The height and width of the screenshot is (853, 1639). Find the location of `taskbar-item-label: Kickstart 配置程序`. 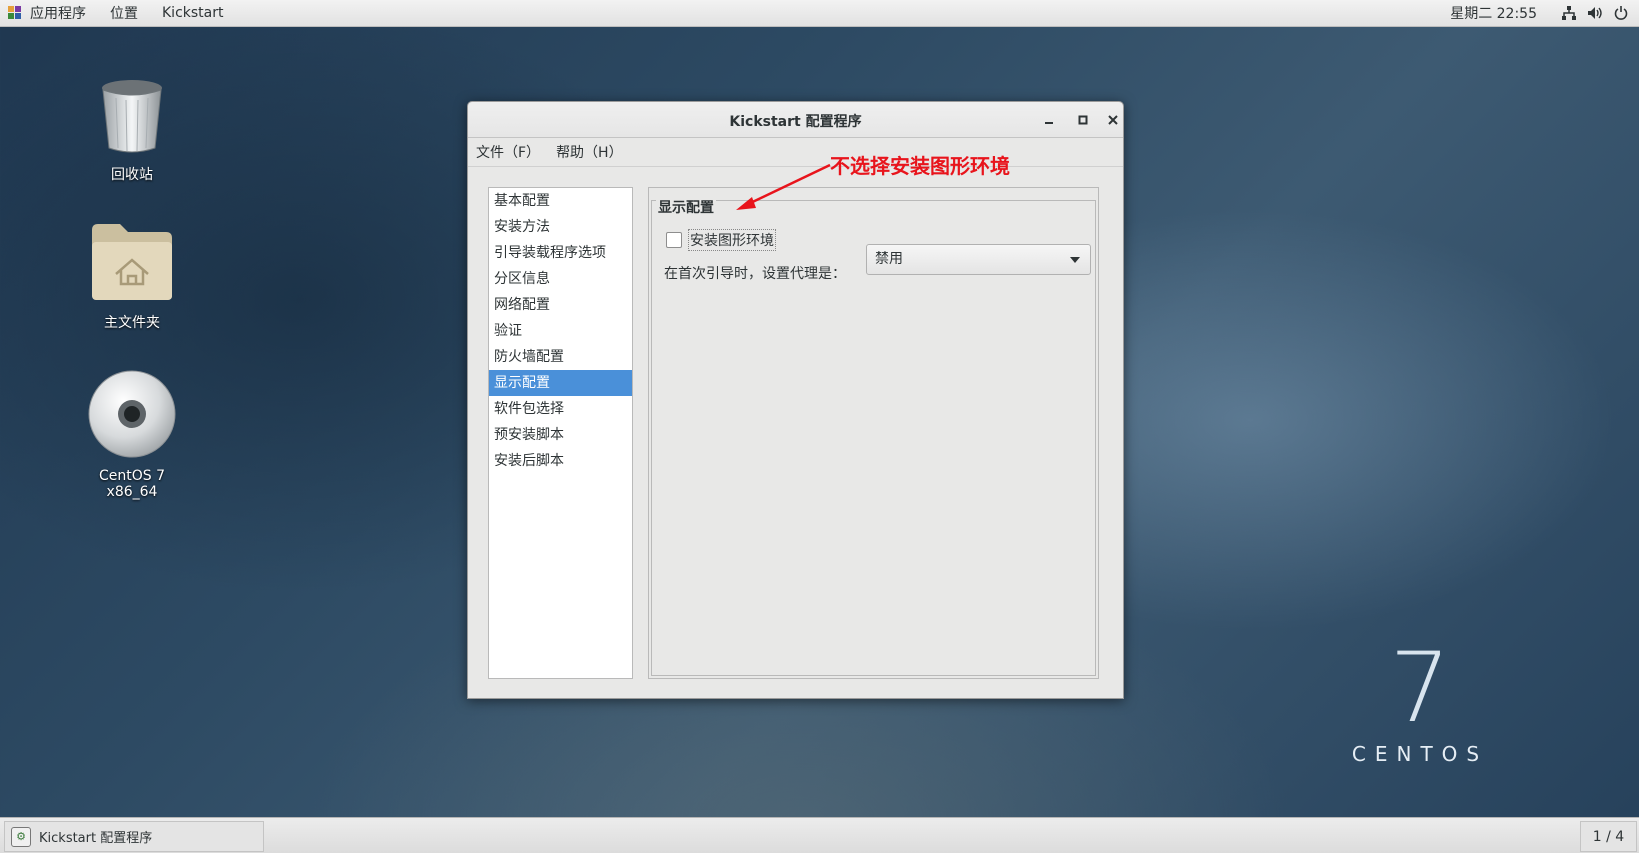

taskbar-item-label: Kickstart 配置程序 is located at coordinates (96, 838).